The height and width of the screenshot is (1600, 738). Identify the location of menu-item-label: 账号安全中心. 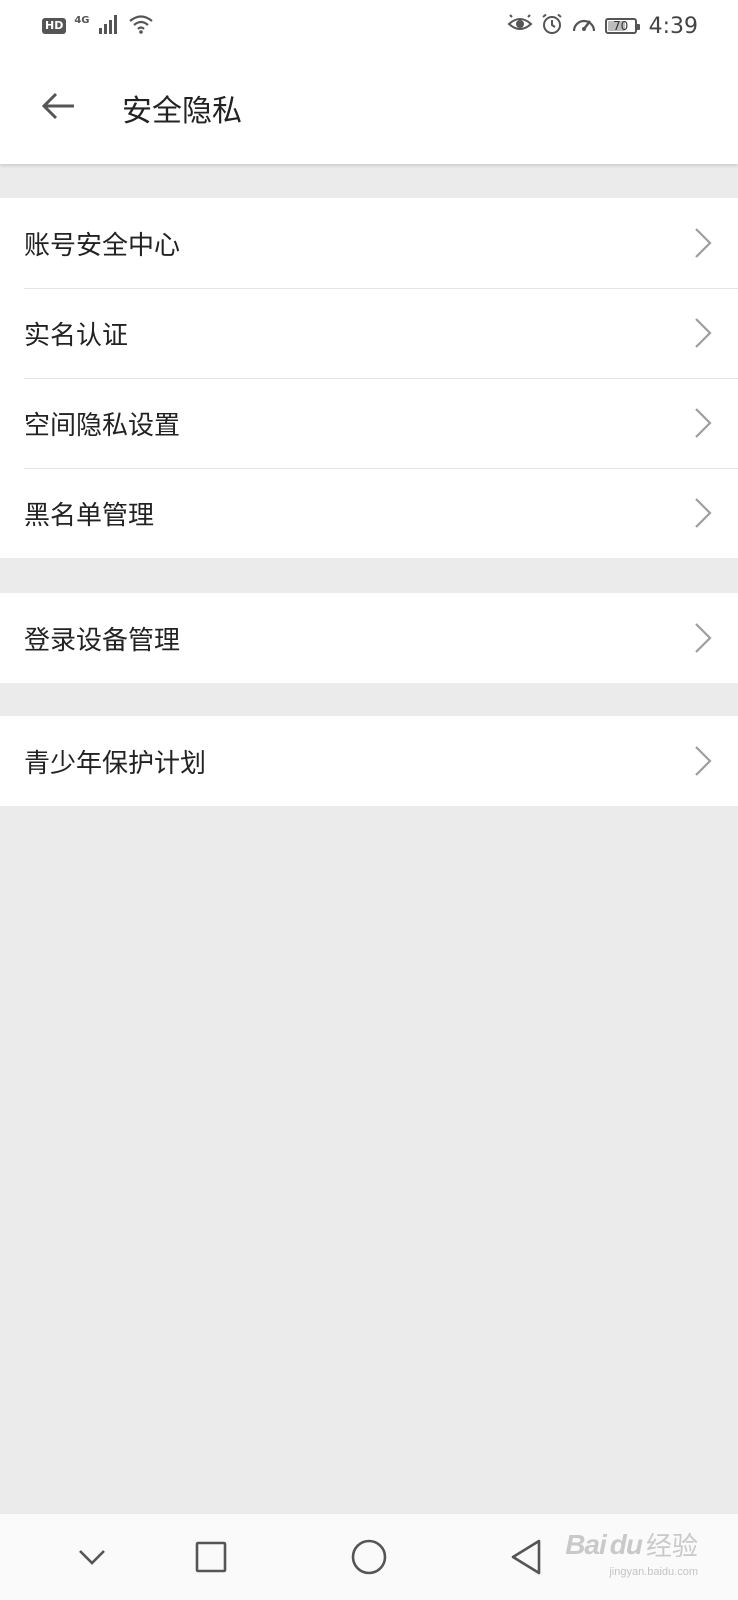
(102, 245).